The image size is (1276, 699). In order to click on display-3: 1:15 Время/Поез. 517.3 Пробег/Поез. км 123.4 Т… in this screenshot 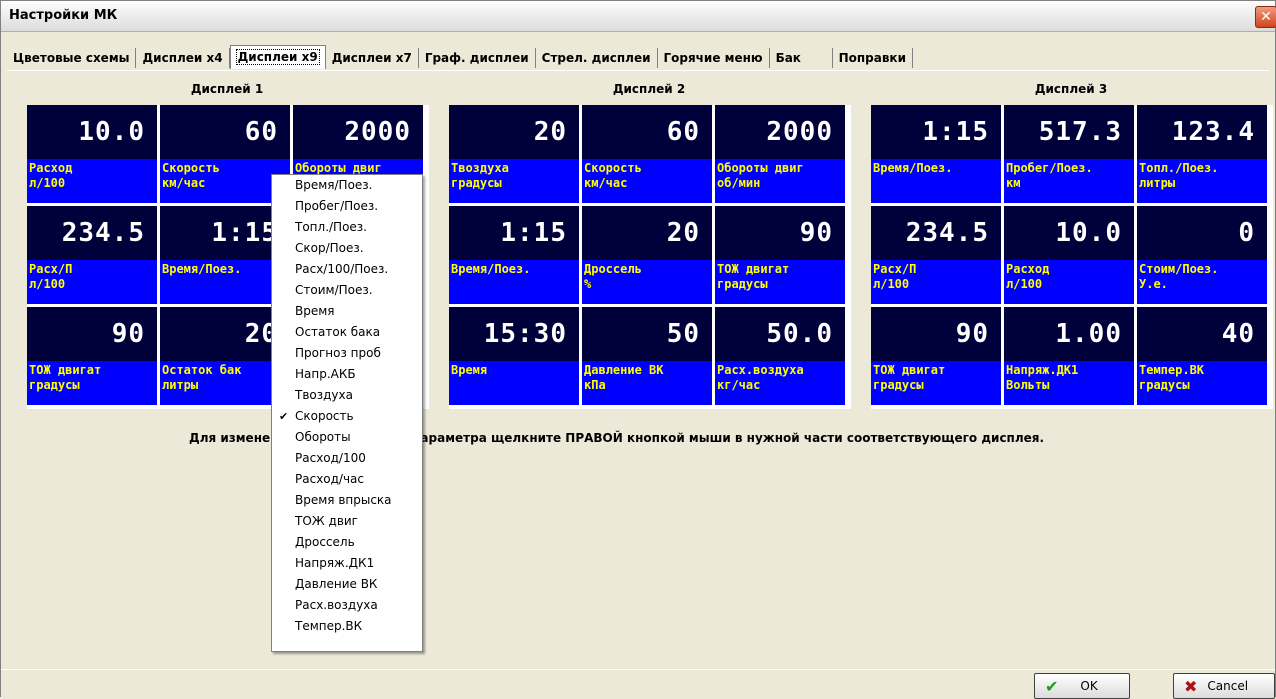, I will do `click(1072, 257)`.